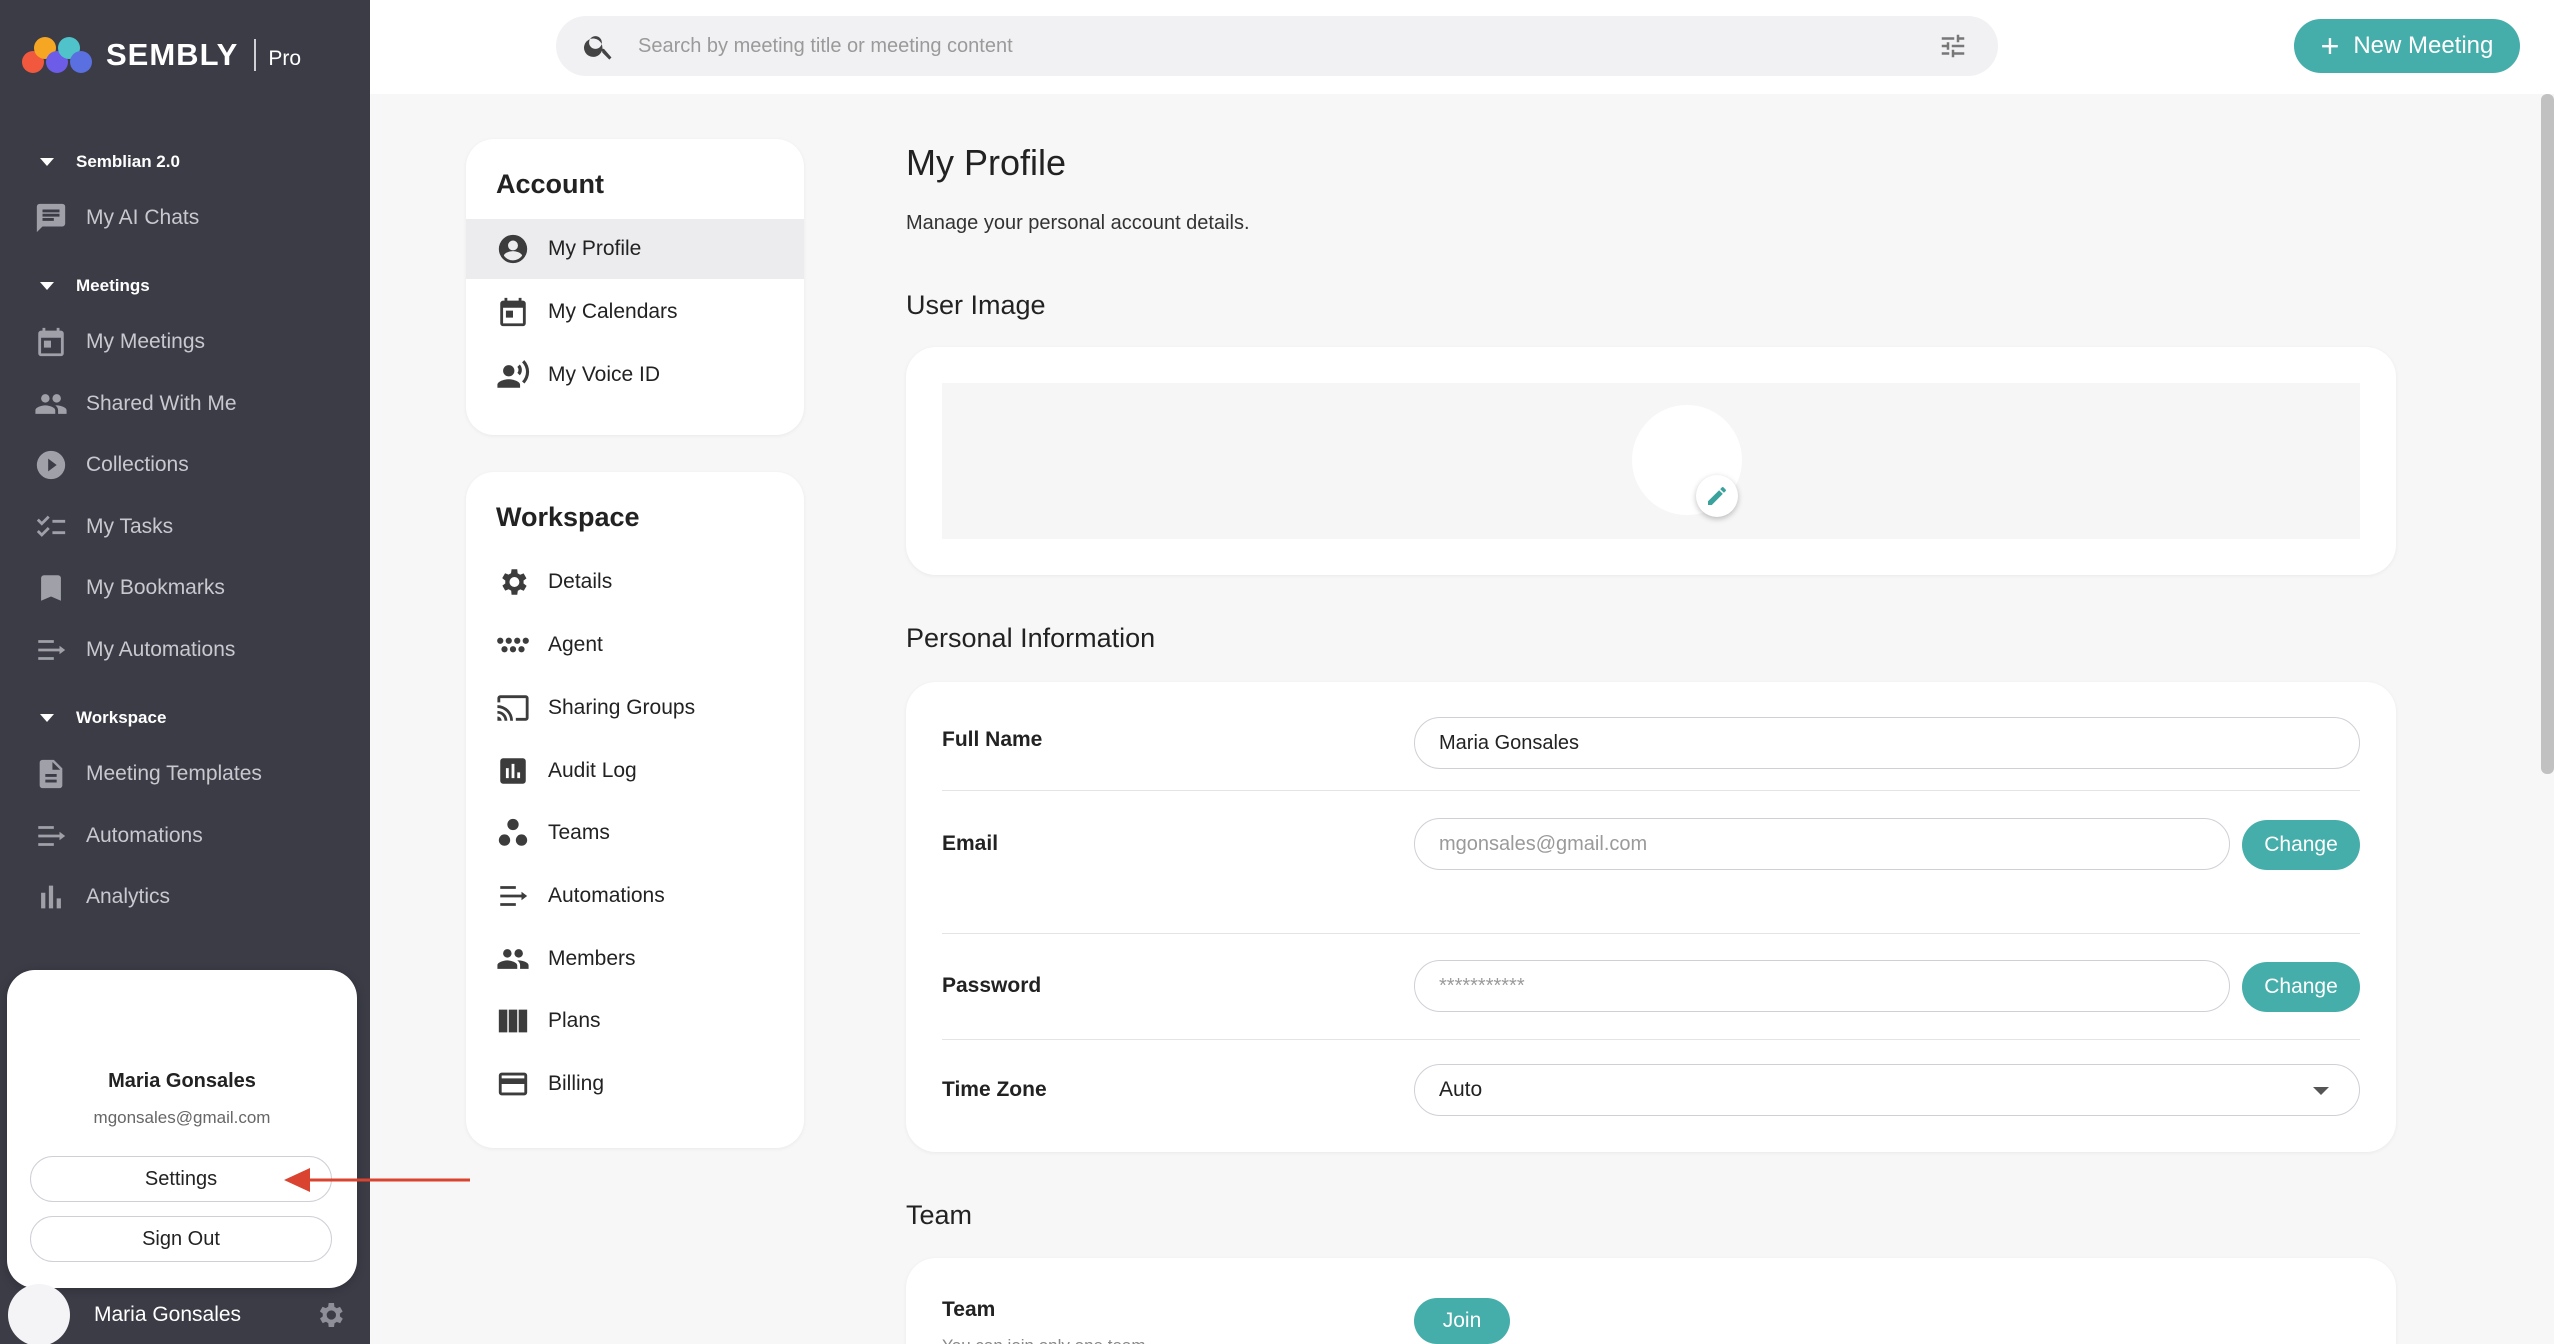 Image resolution: width=2554 pixels, height=1344 pixels. What do you see at coordinates (513, 249) in the screenshot?
I see `account-circle-icon` at bounding box center [513, 249].